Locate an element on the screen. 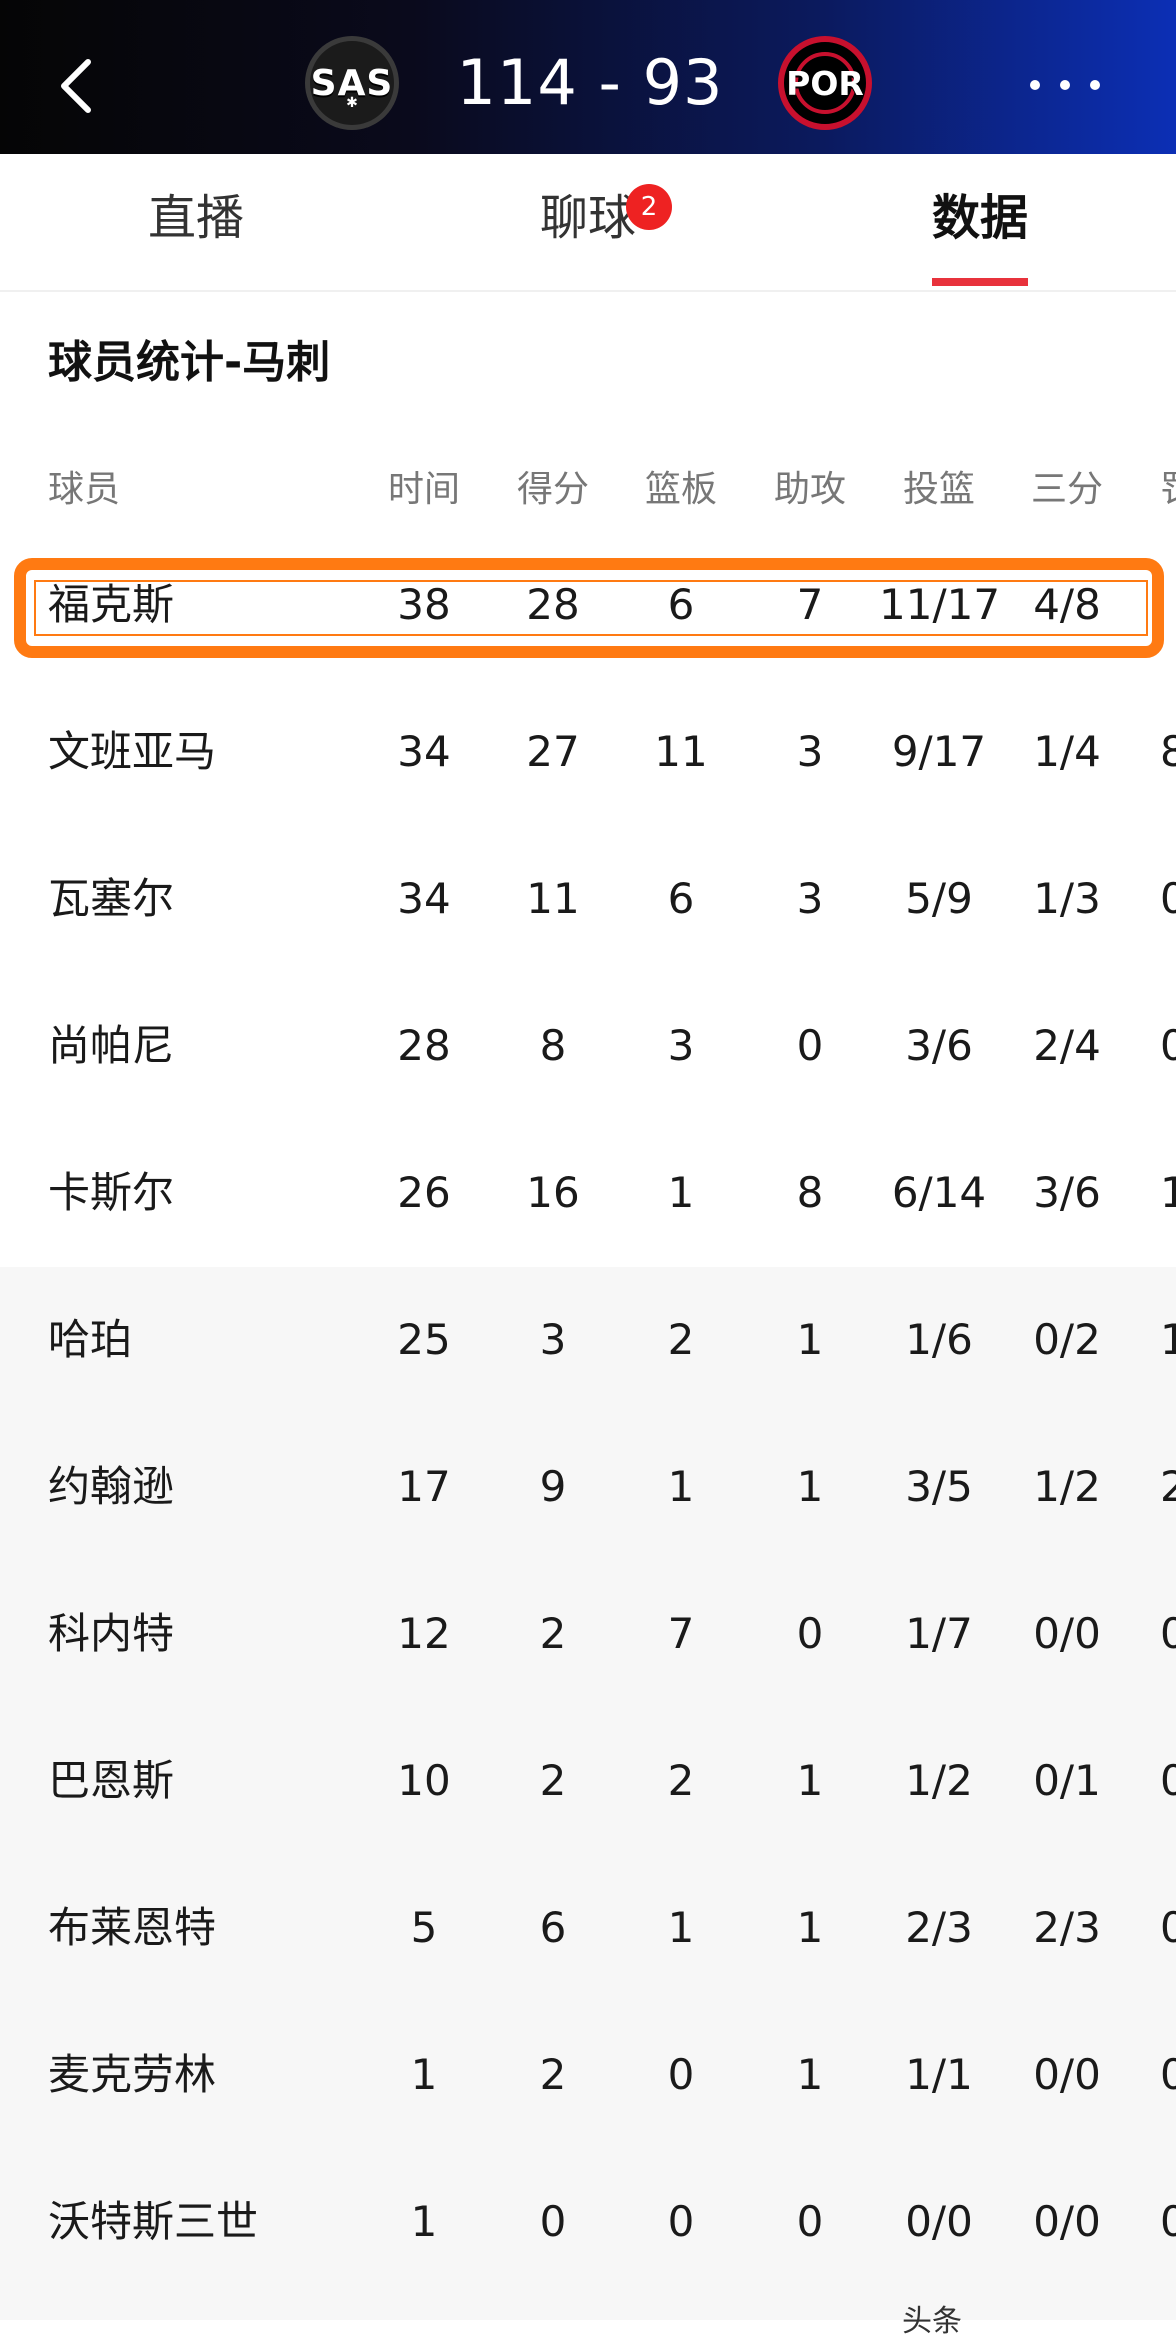 Image resolution: width=1176 pixels, height=2340 pixels. game-header: SAS ✱ 114 - 93 POR is located at coordinates (588, 77).